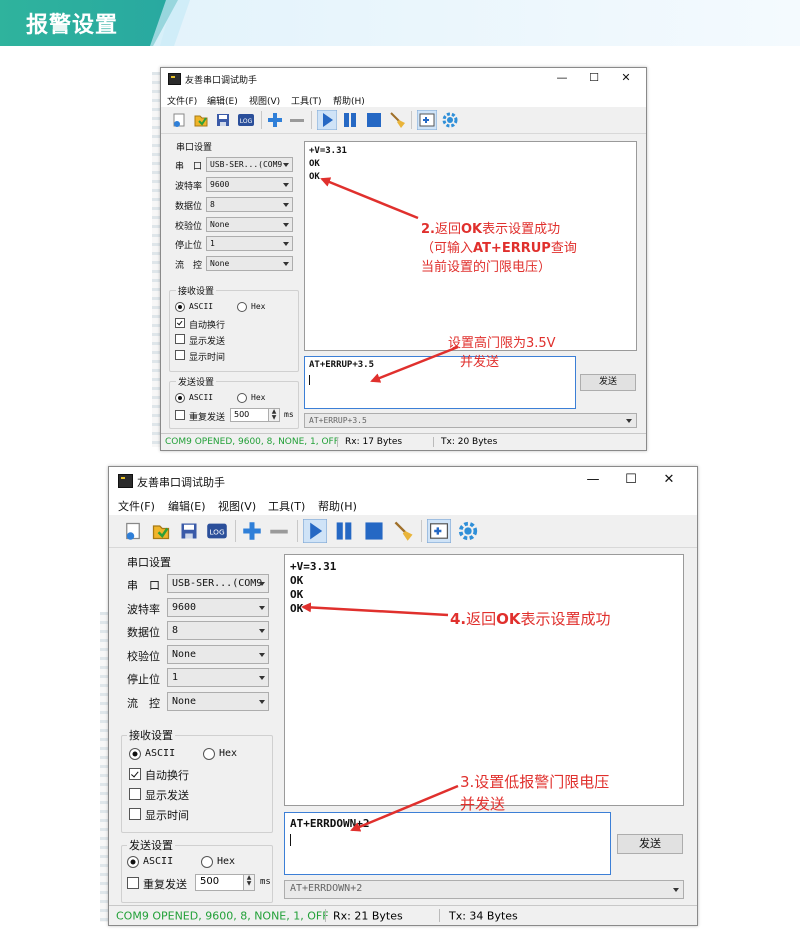  I want to click on recv-ascii-label: ASCII, so click(160, 753).